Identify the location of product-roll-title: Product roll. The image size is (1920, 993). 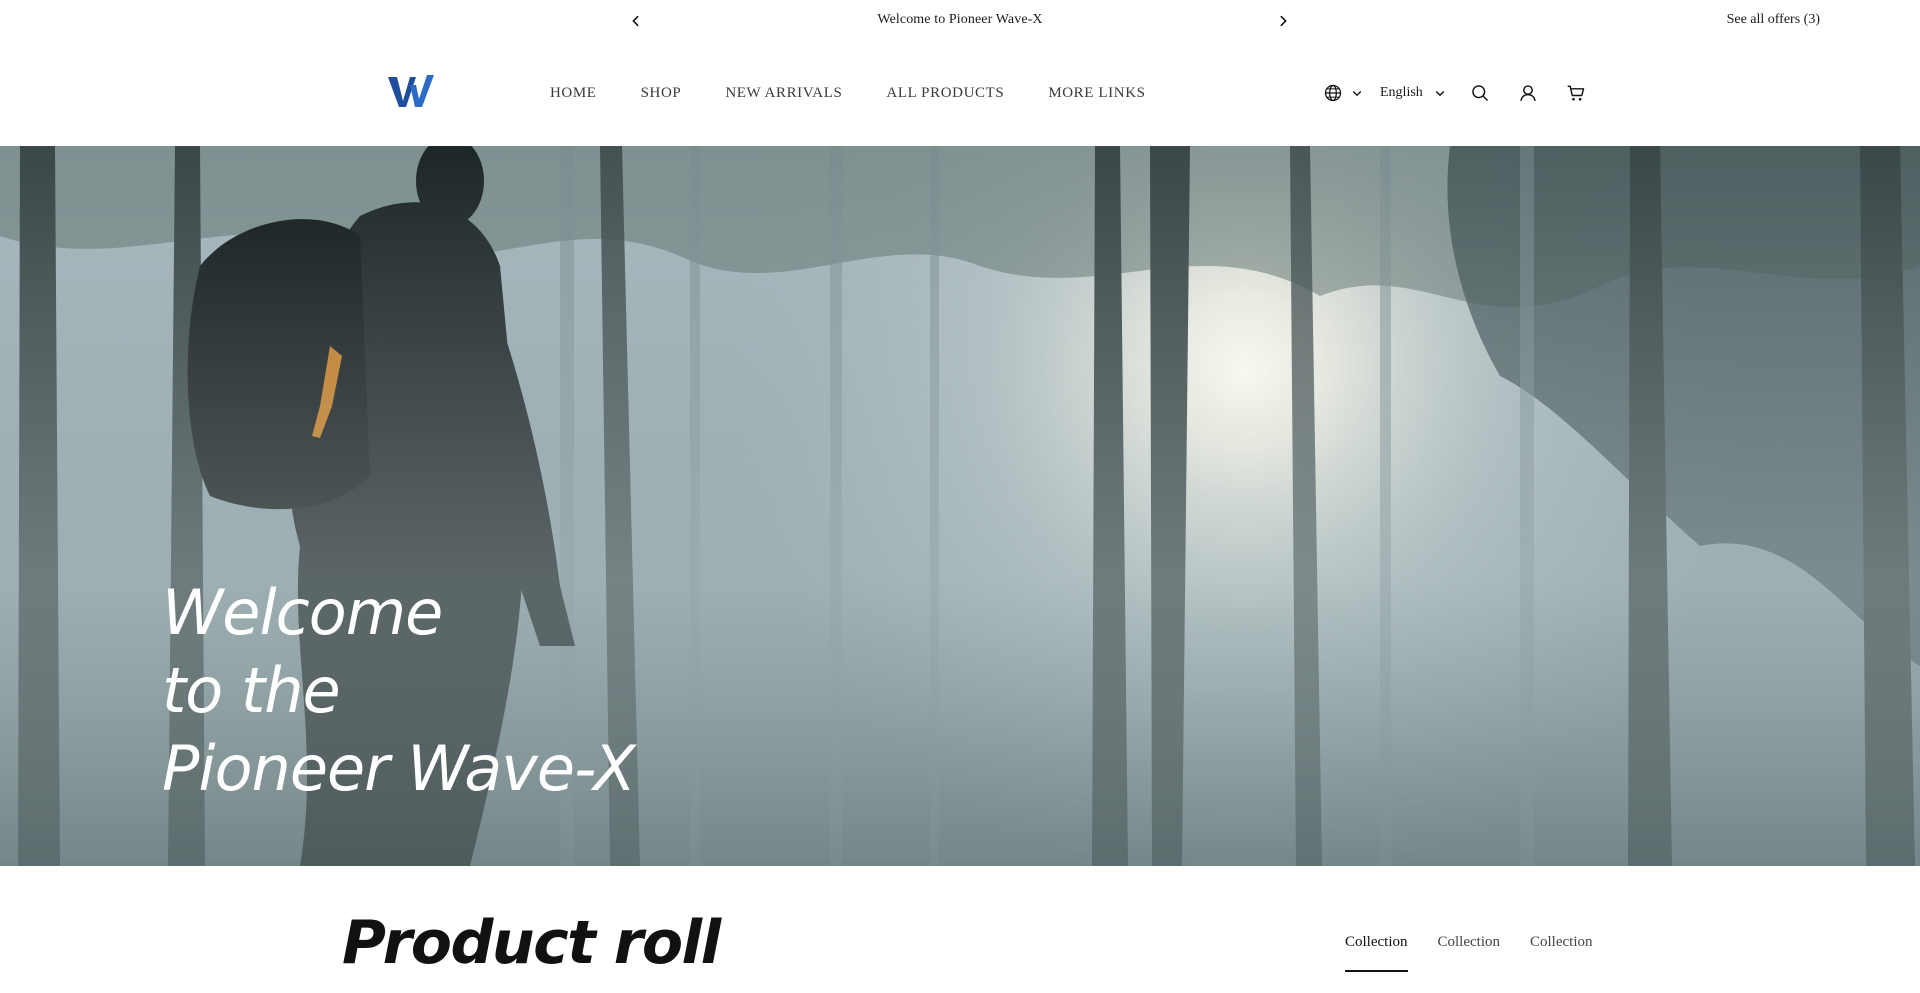
(531, 943).